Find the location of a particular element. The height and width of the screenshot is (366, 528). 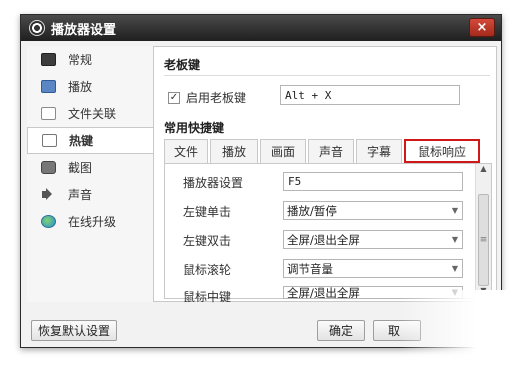

boss-key-heading: 老板键 is located at coordinates (182, 65).